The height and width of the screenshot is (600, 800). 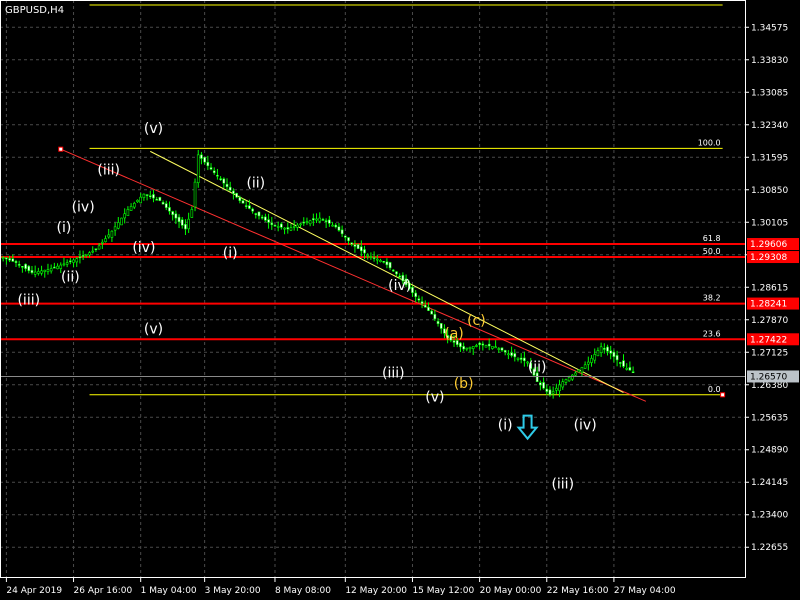 What do you see at coordinates (34, 10) in the screenshot?
I see `symbol-label: GBPUSD,H4` at bounding box center [34, 10].